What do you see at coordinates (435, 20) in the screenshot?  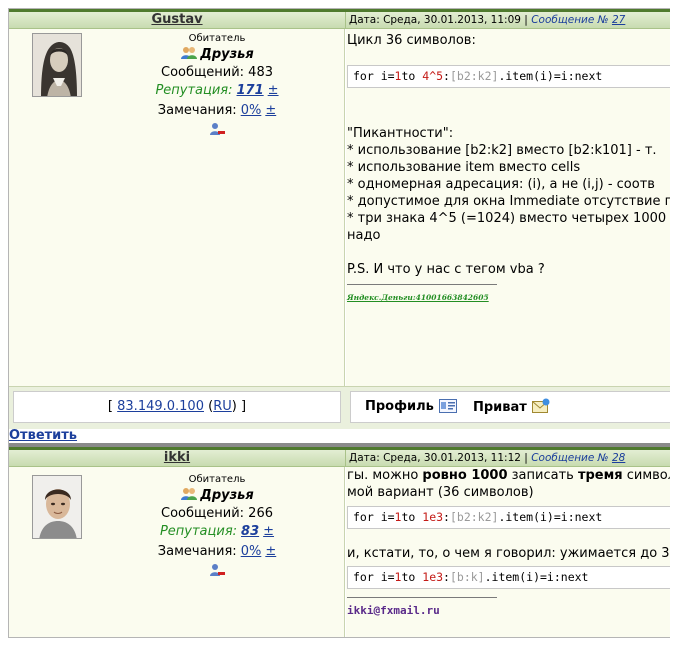 I see `date-text: Дата: Среда, 30.01.2013, 11:09` at bounding box center [435, 20].